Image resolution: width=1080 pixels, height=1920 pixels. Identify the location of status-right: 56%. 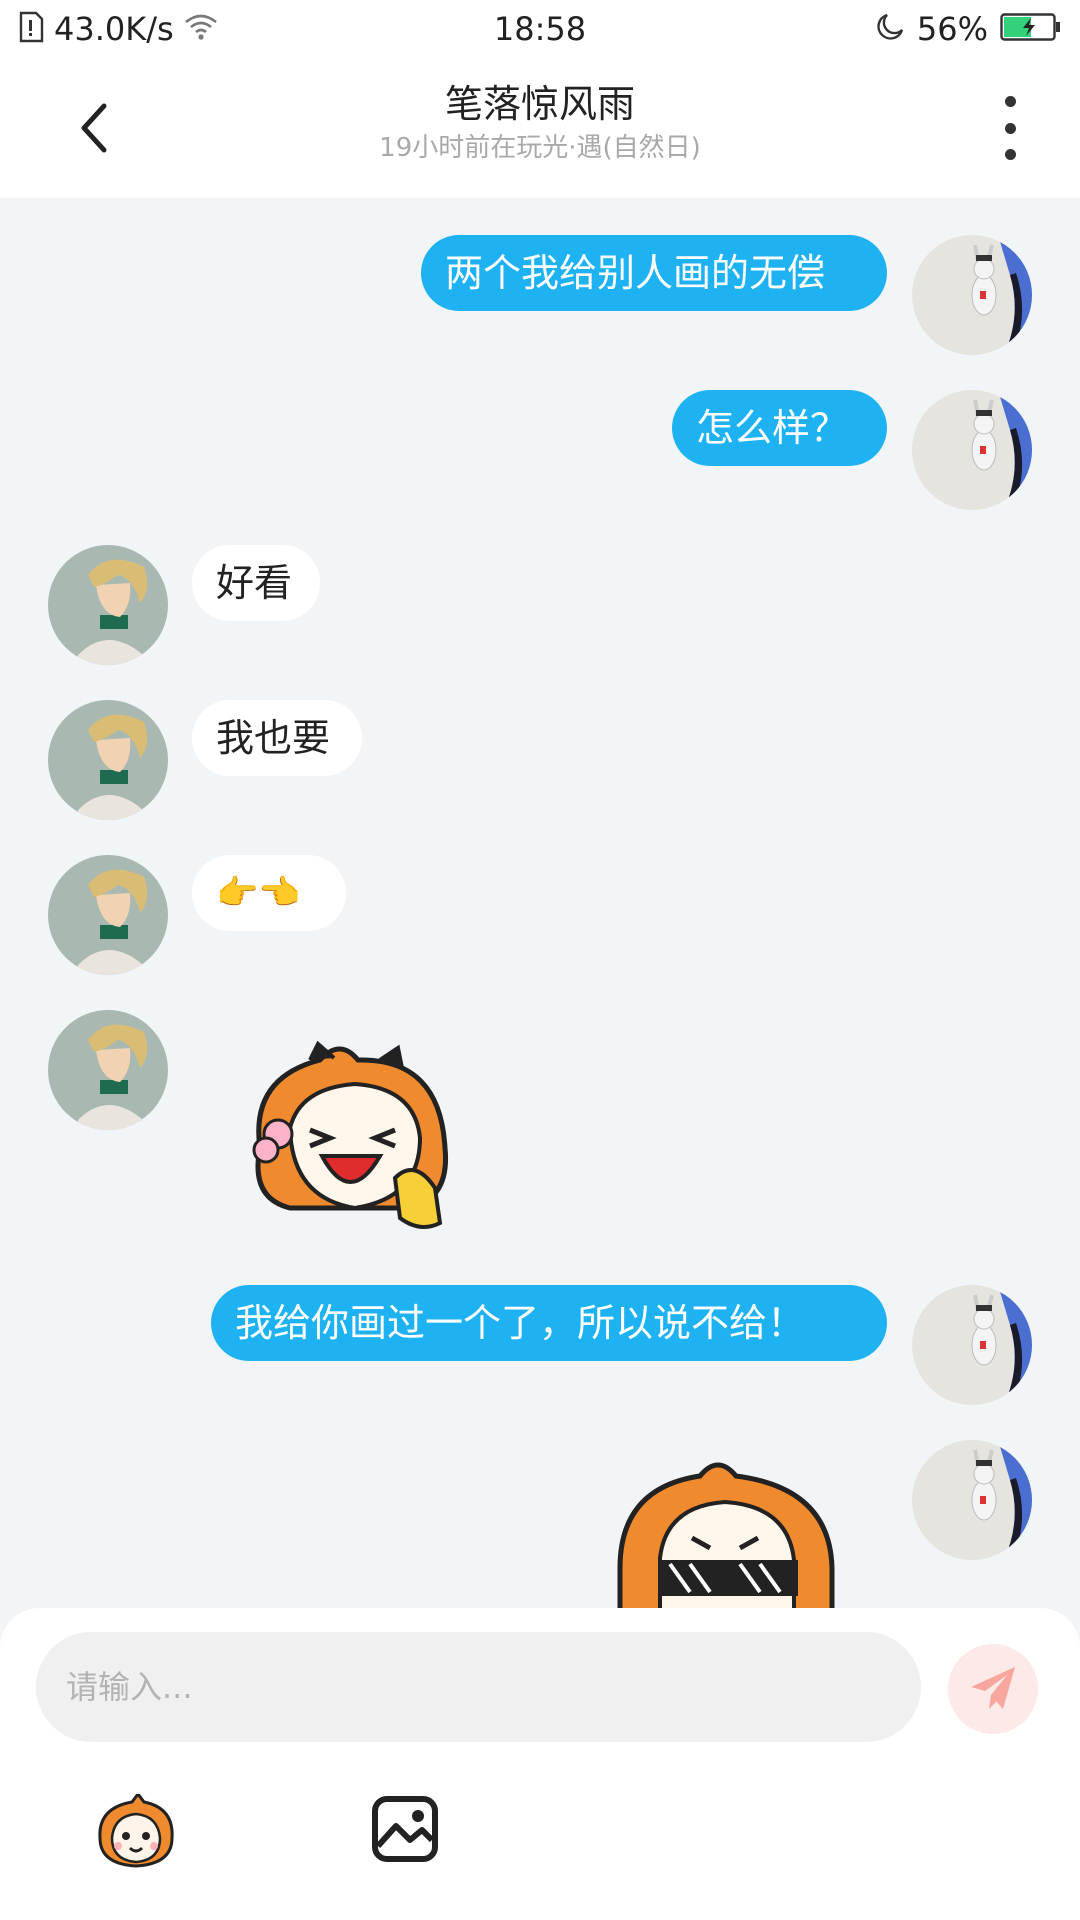
(968, 29).